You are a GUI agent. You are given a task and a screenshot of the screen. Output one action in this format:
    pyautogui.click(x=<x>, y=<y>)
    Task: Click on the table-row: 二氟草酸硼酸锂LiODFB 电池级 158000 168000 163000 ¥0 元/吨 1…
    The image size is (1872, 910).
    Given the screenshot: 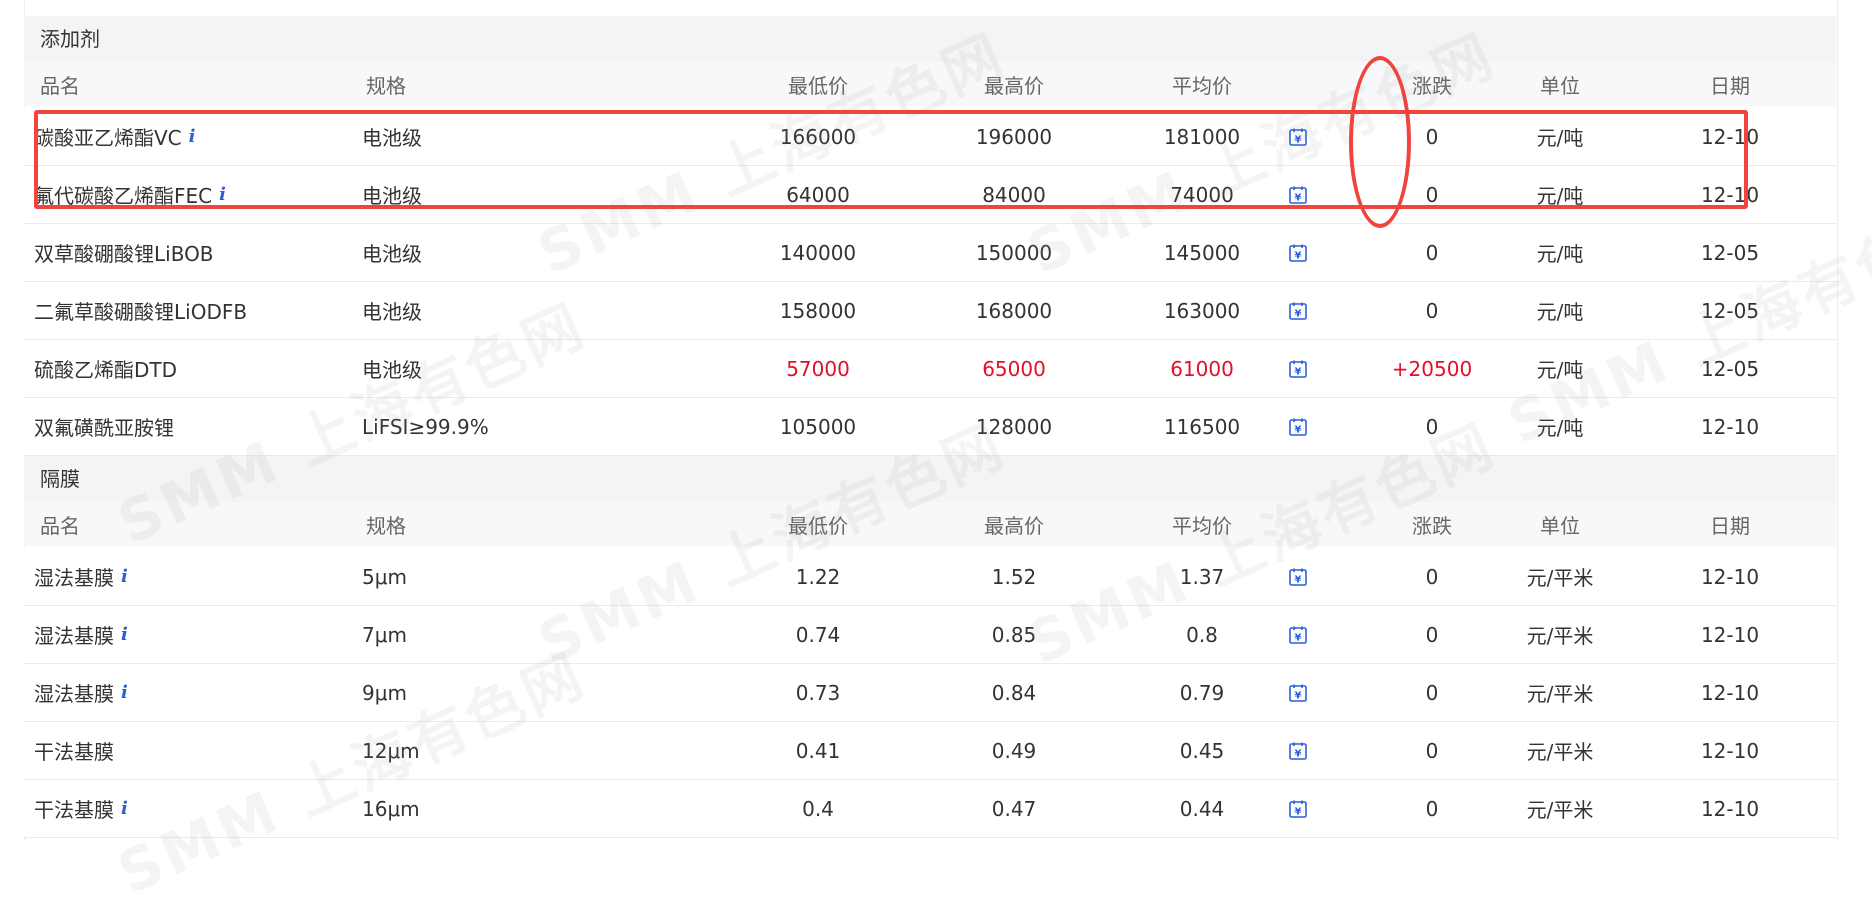 What is the action you would take?
    pyautogui.click(x=930, y=311)
    